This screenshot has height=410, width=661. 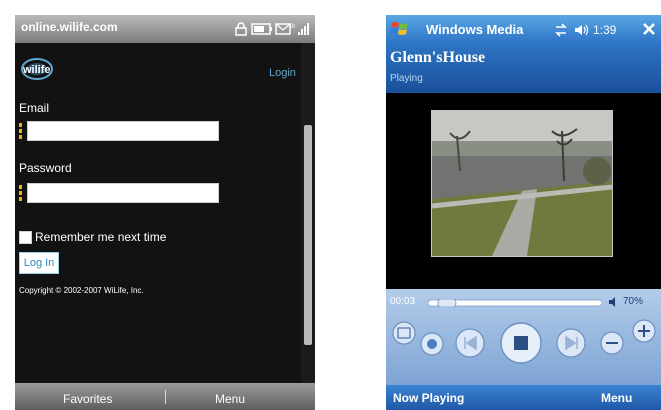 I want to click on password-label: Password, so click(x=45, y=168).